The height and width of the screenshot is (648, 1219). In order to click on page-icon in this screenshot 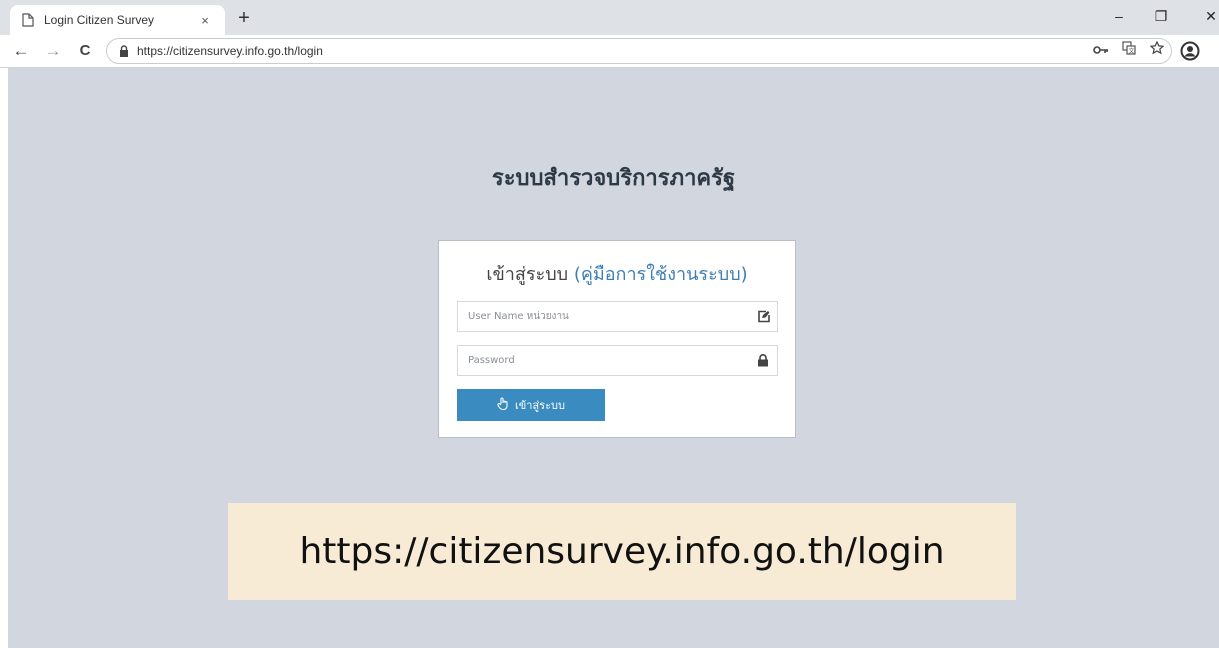, I will do `click(28, 20)`.